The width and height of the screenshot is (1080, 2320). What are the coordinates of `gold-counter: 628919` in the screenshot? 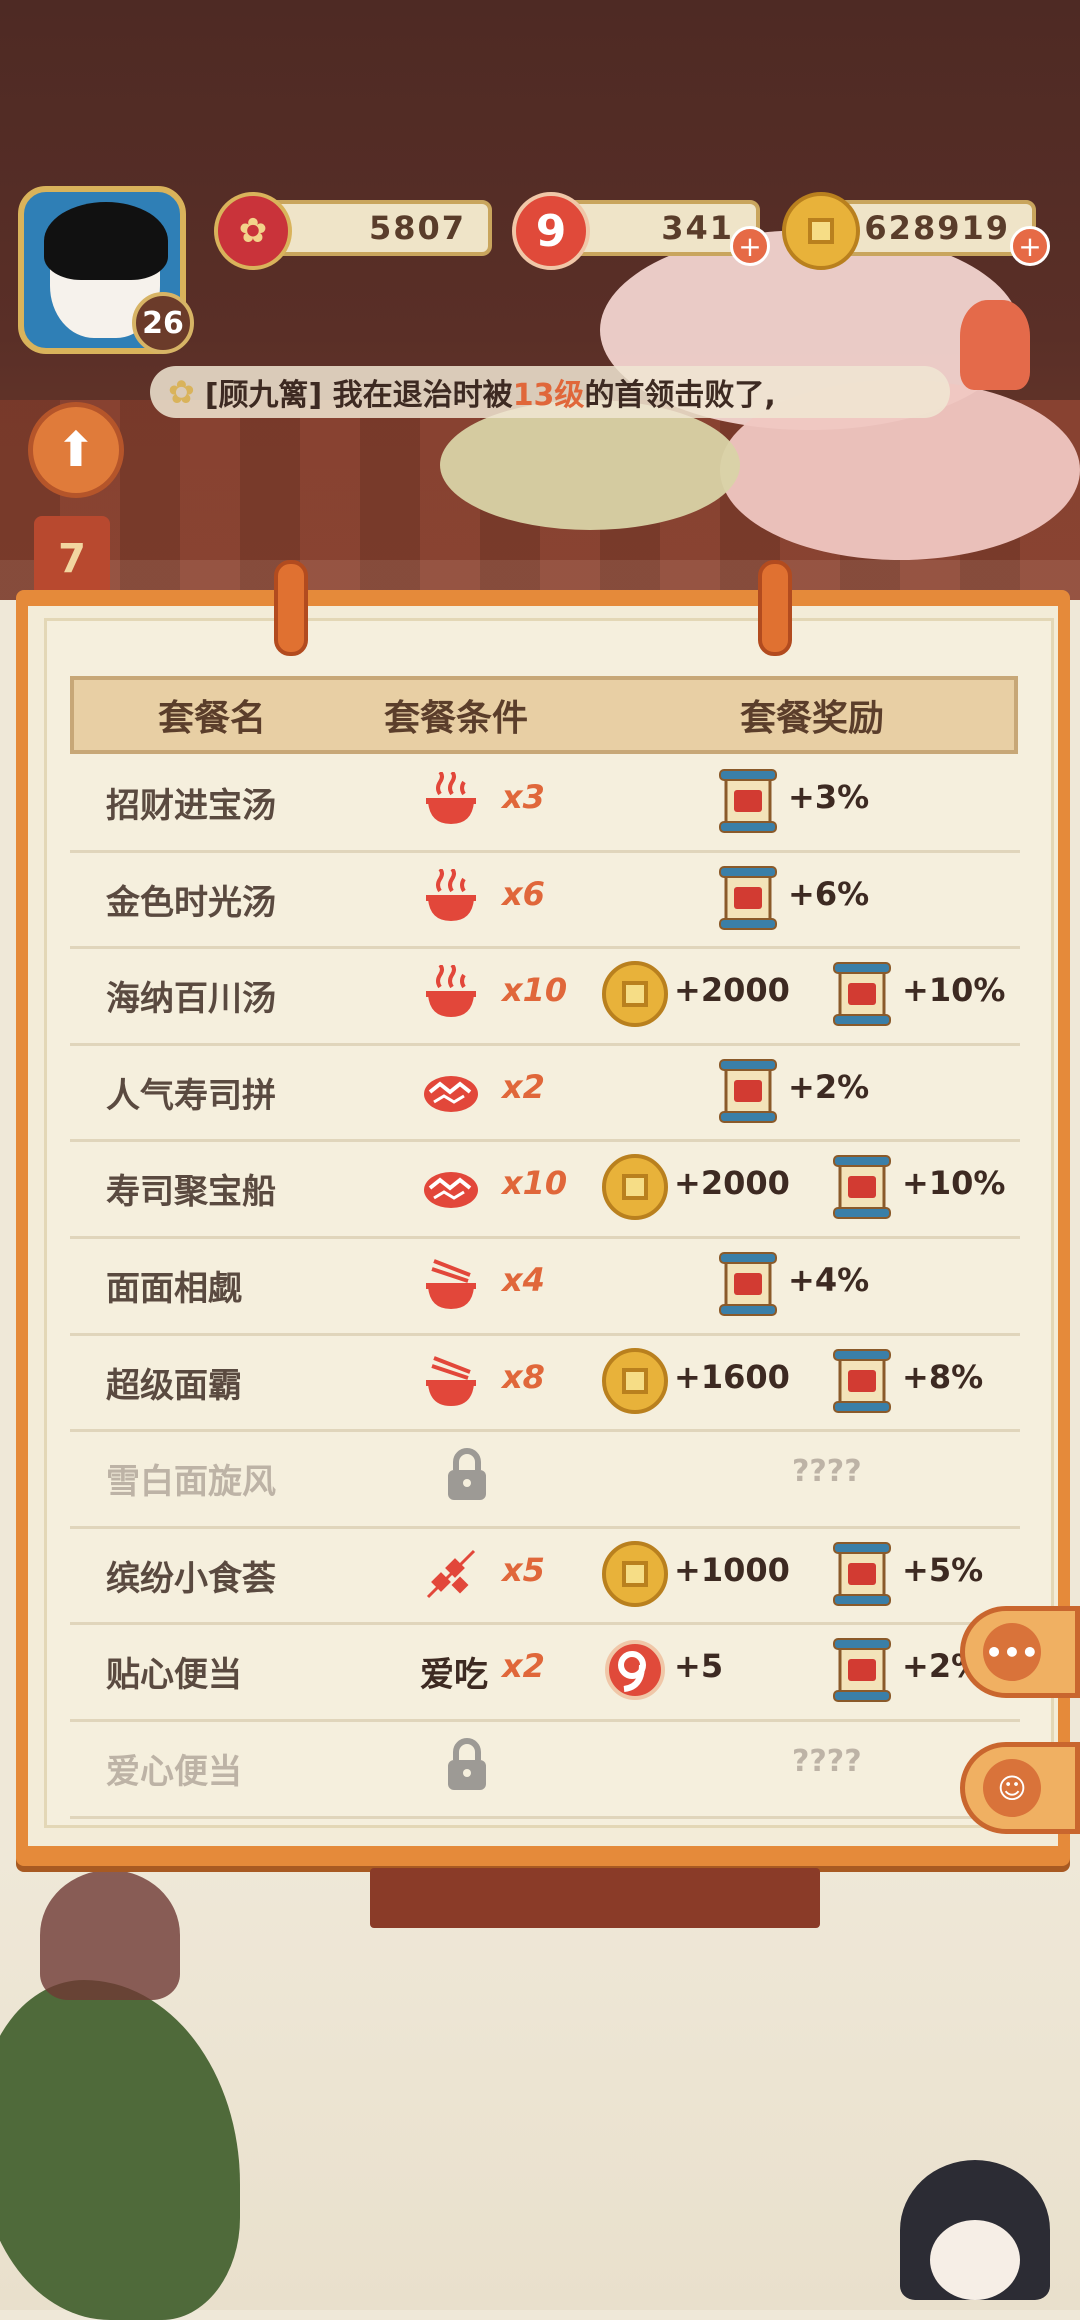 It's located at (933, 228).